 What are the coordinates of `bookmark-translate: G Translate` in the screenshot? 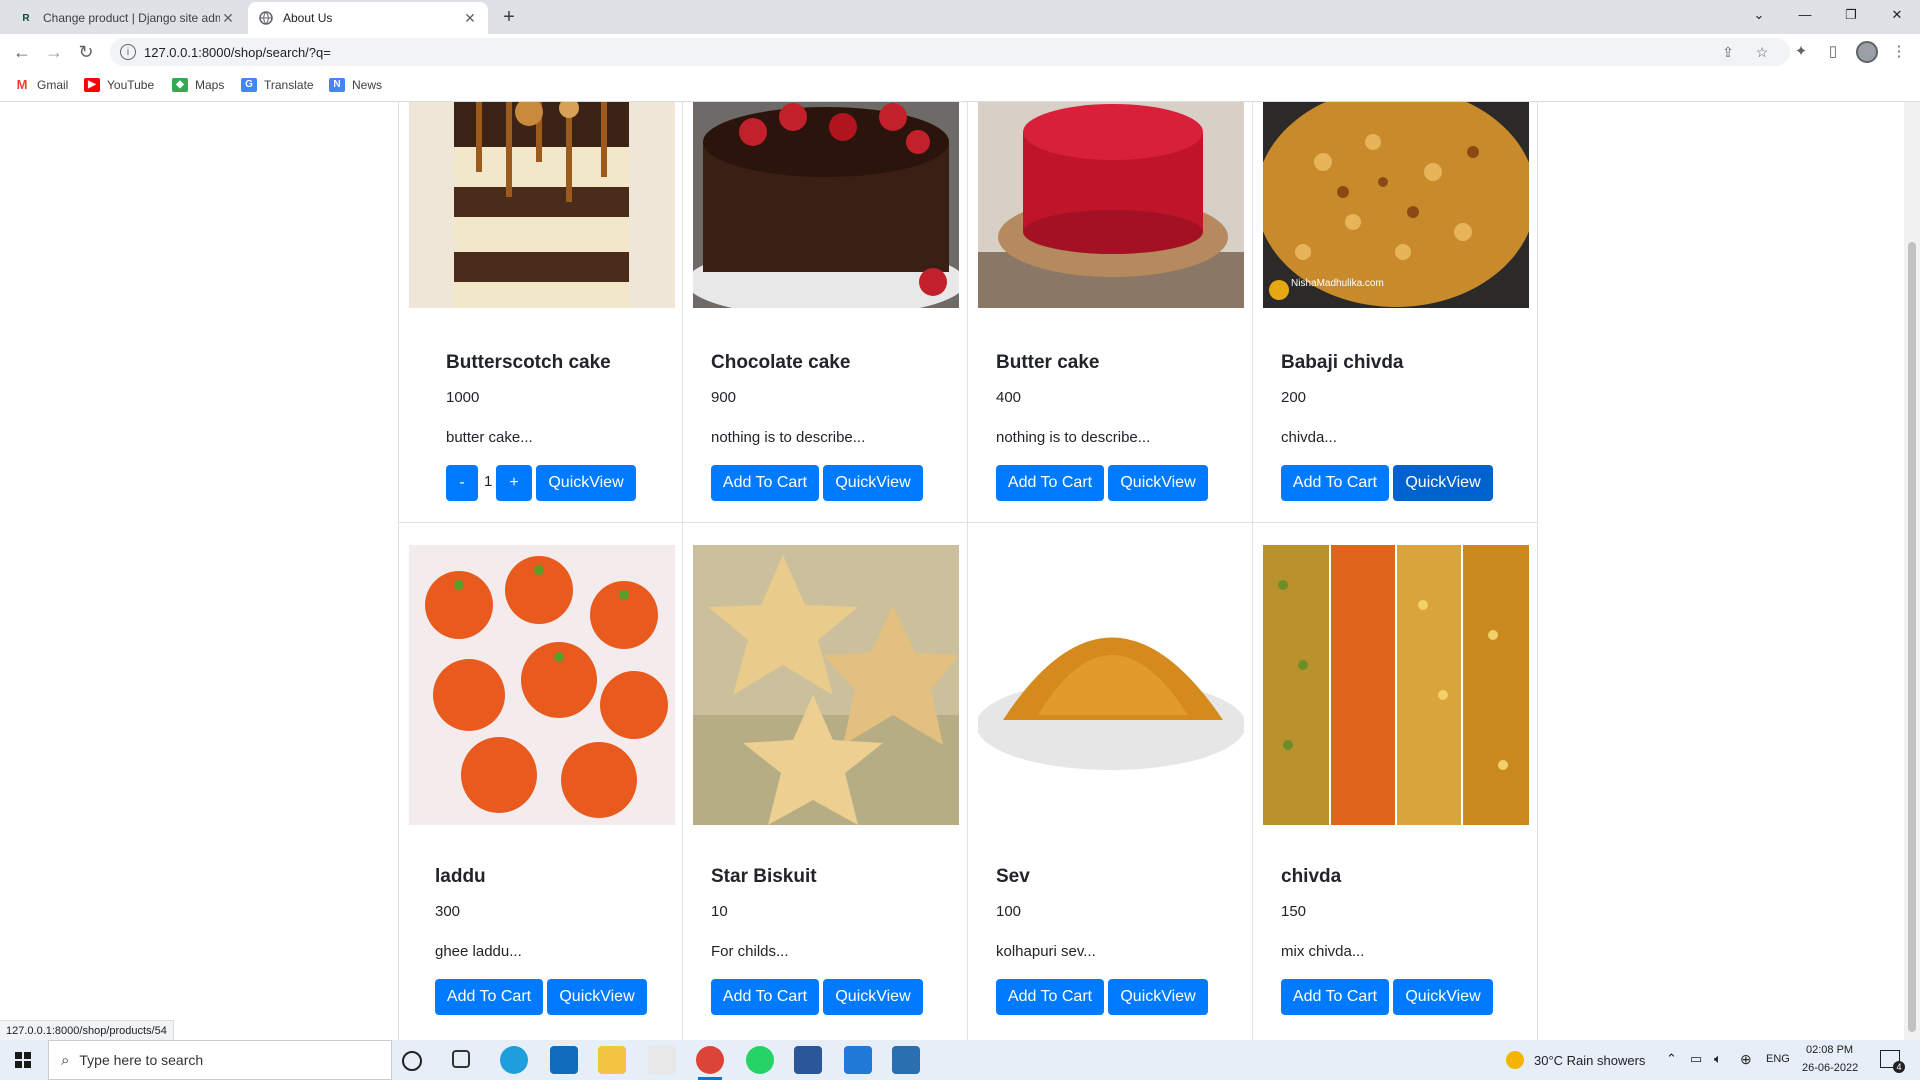 It's located at (277, 85).